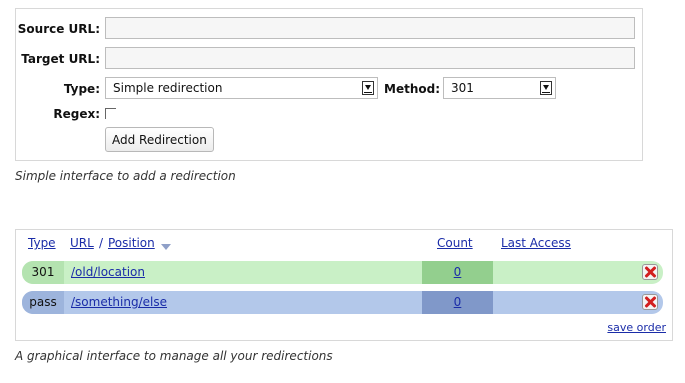 This screenshot has height=383, width=685. I want to click on header-type: Type, so click(42, 243).